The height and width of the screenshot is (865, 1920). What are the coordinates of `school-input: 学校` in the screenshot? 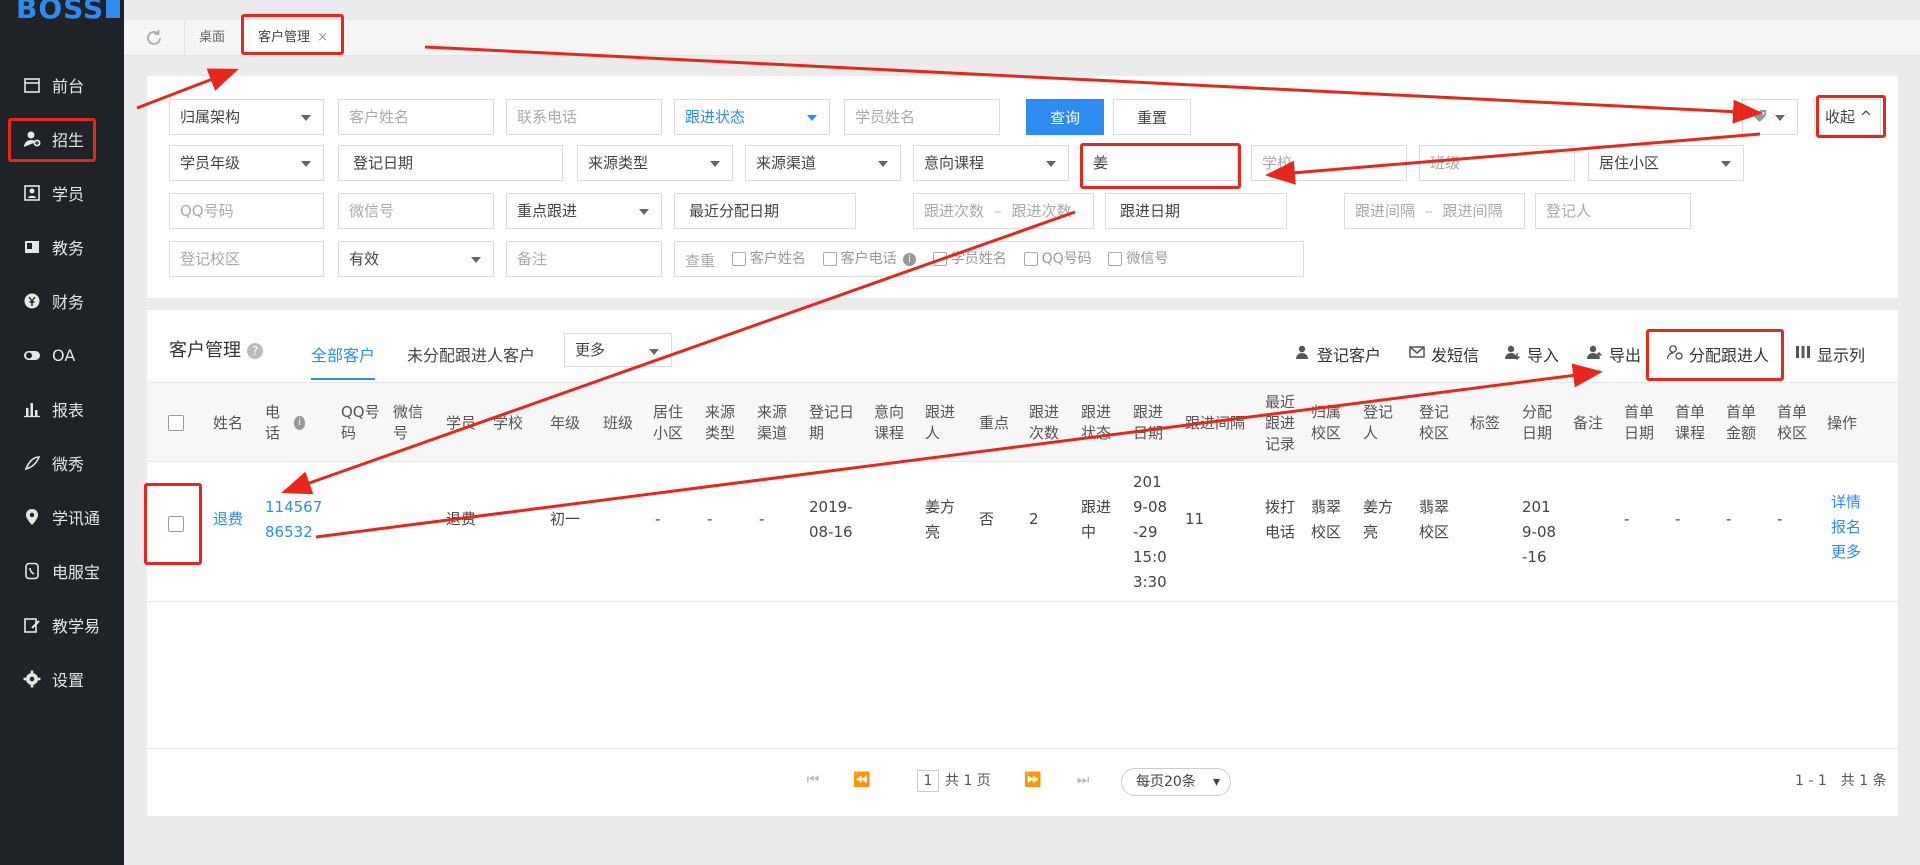 It's located at (1329, 163).